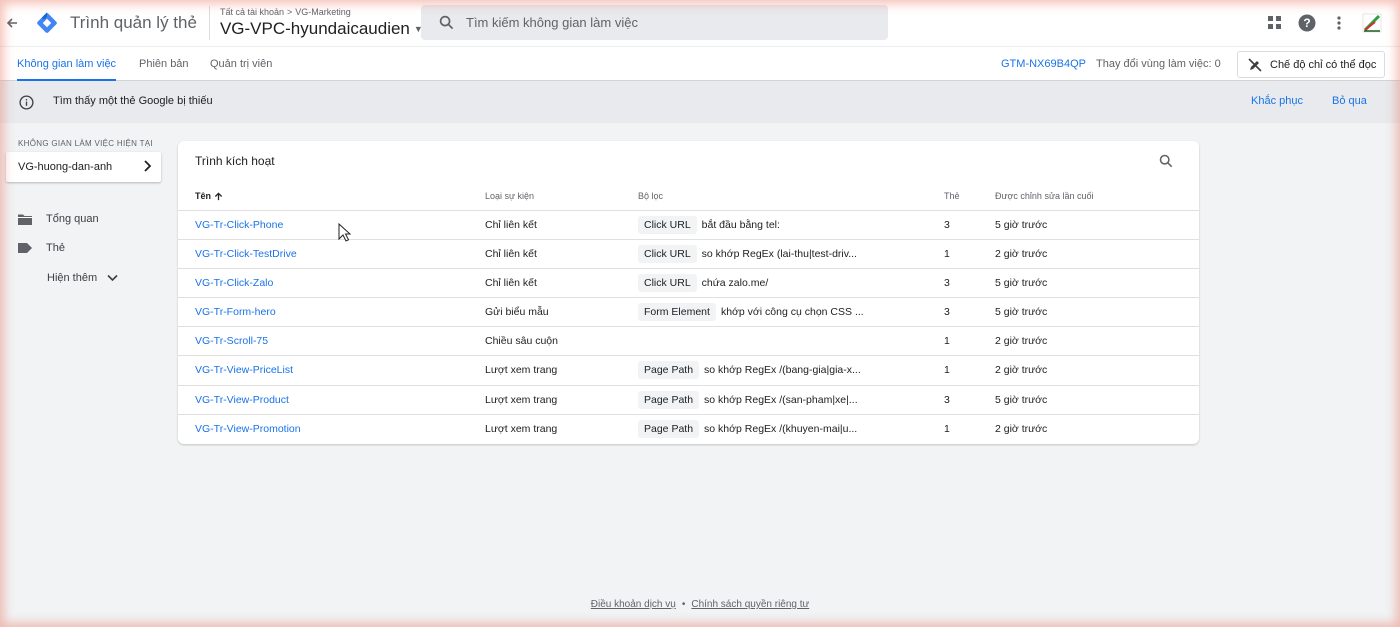 This screenshot has width=1400, height=627. I want to click on trigger-name-link: VG-Tr-Click-TestDrive, so click(246, 254).